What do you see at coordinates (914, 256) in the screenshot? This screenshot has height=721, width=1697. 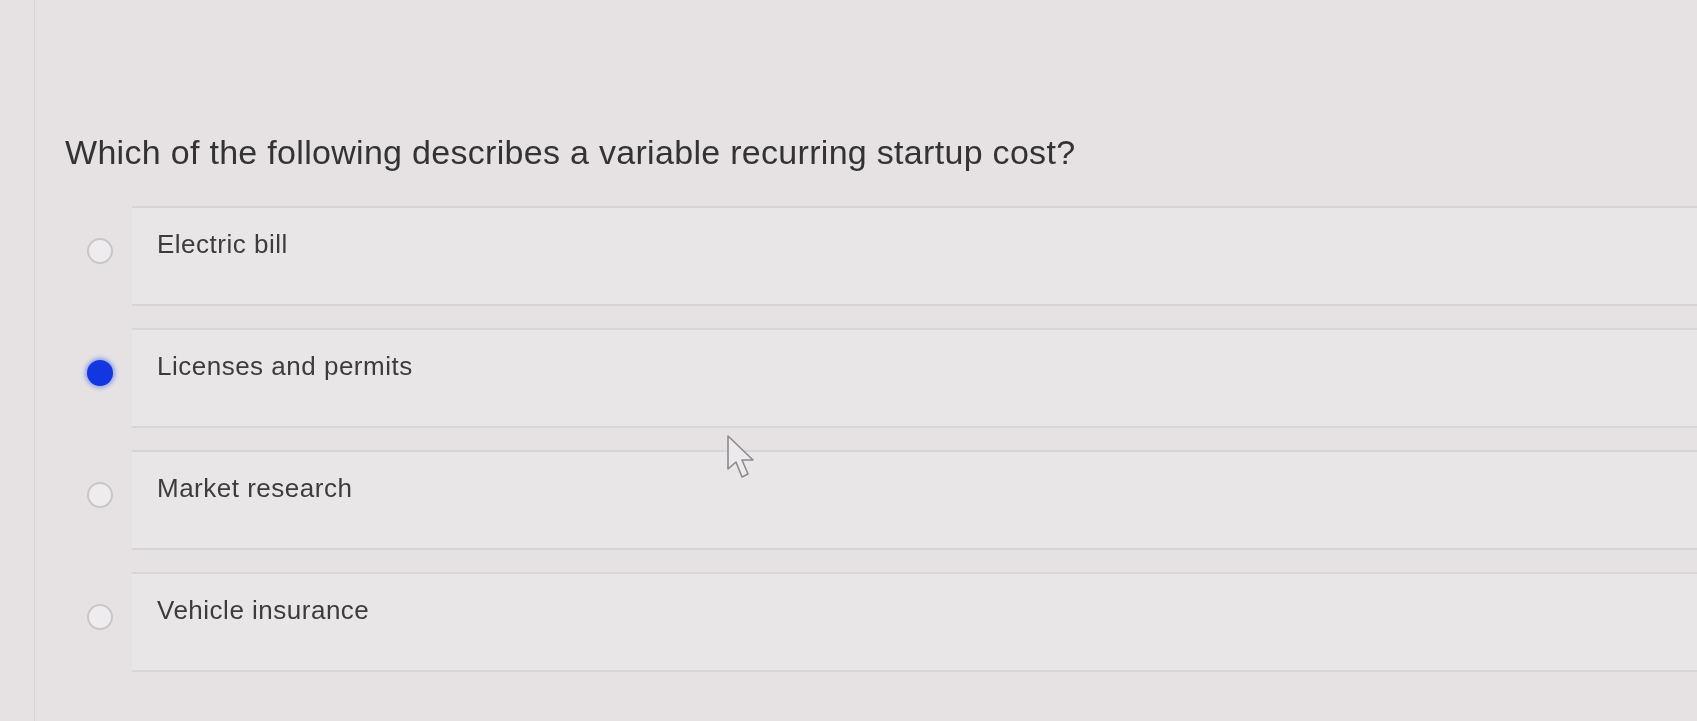 I see `answer-option: Electric bill` at bounding box center [914, 256].